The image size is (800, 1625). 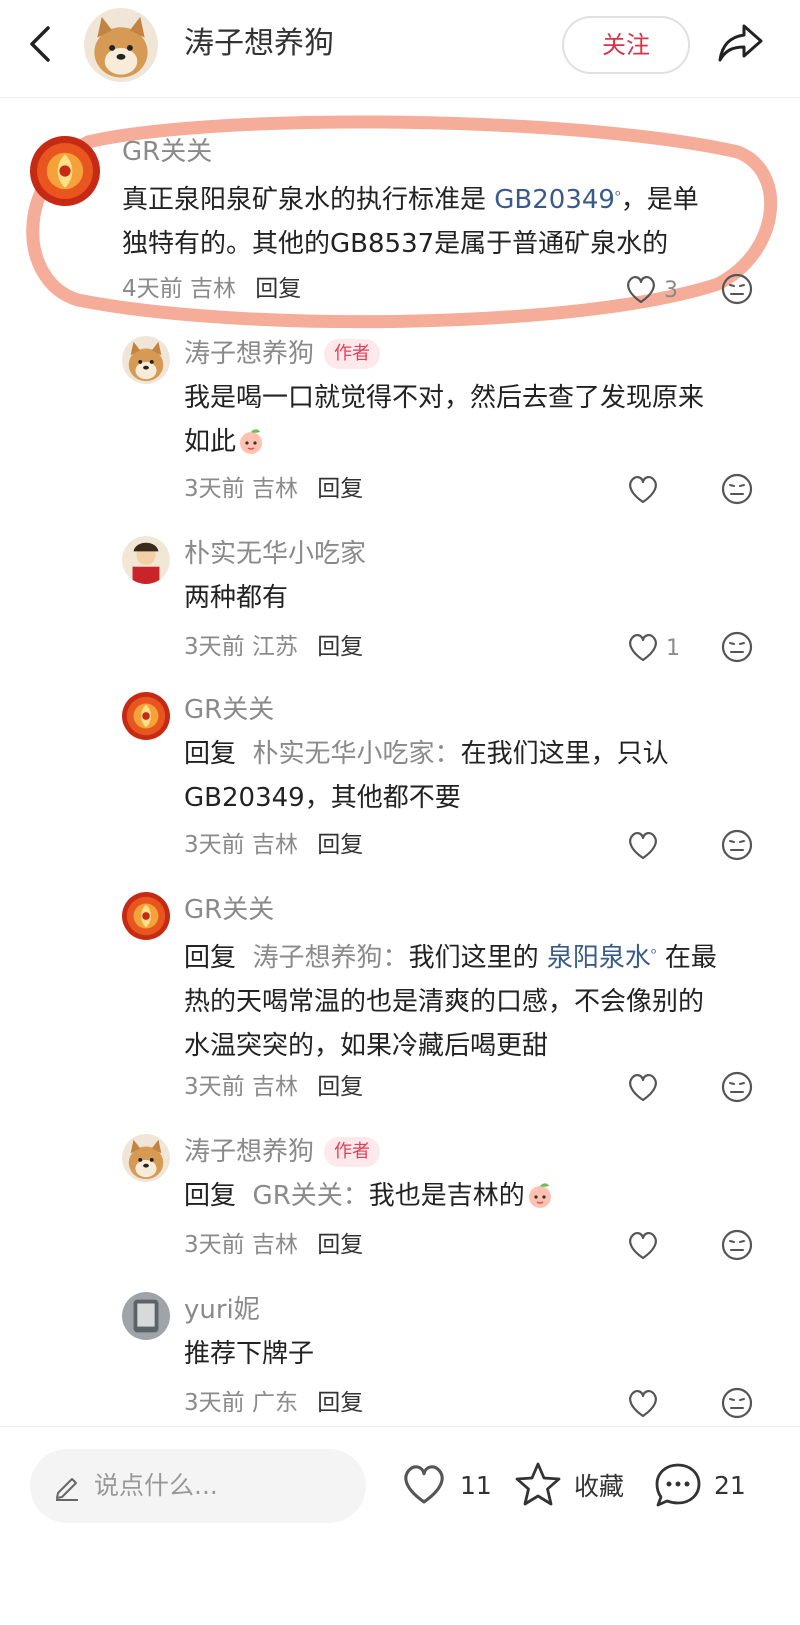 I want to click on comment-username: yuri妮, so click(x=222, y=1310).